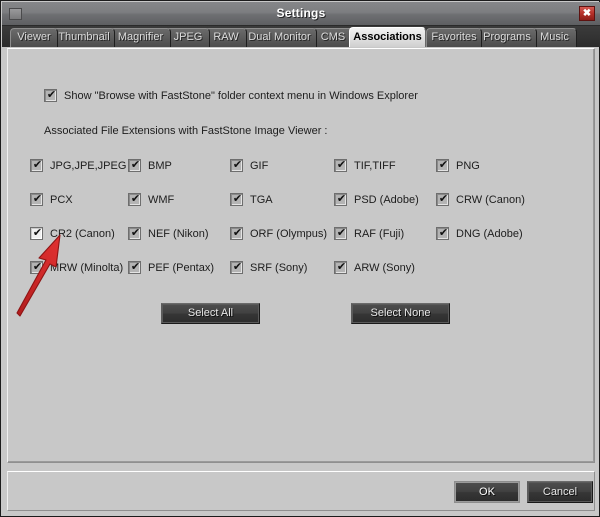  What do you see at coordinates (88, 166) in the screenshot?
I see `label-jpg-jpe-jpeg: JPG,JPE,JPEG` at bounding box center [88, 166].